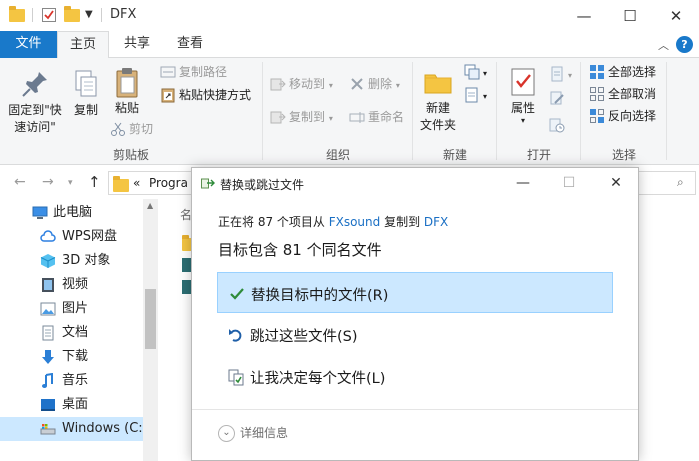 The width and height of the screenshot is (699, 461). I want to click on group-label-open: 打开, so click(538, 155).